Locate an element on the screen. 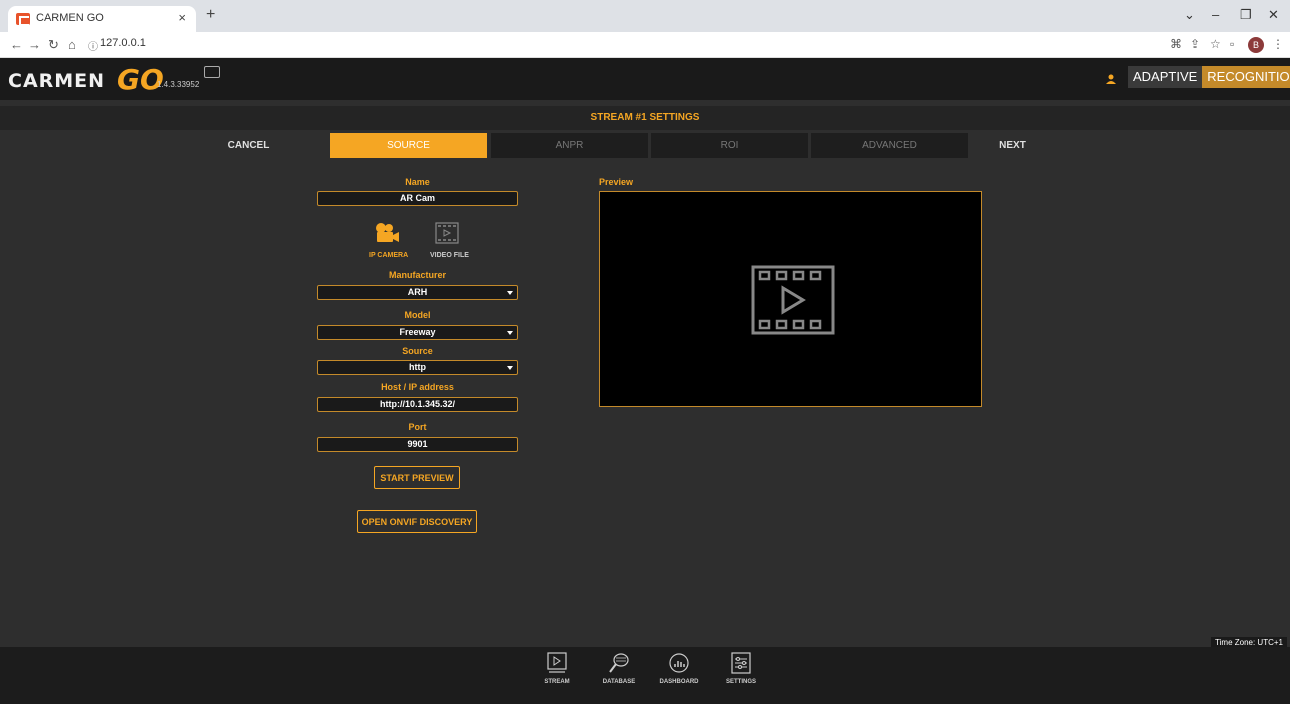  preview-label: Preview is located at coordinates (616, 182).